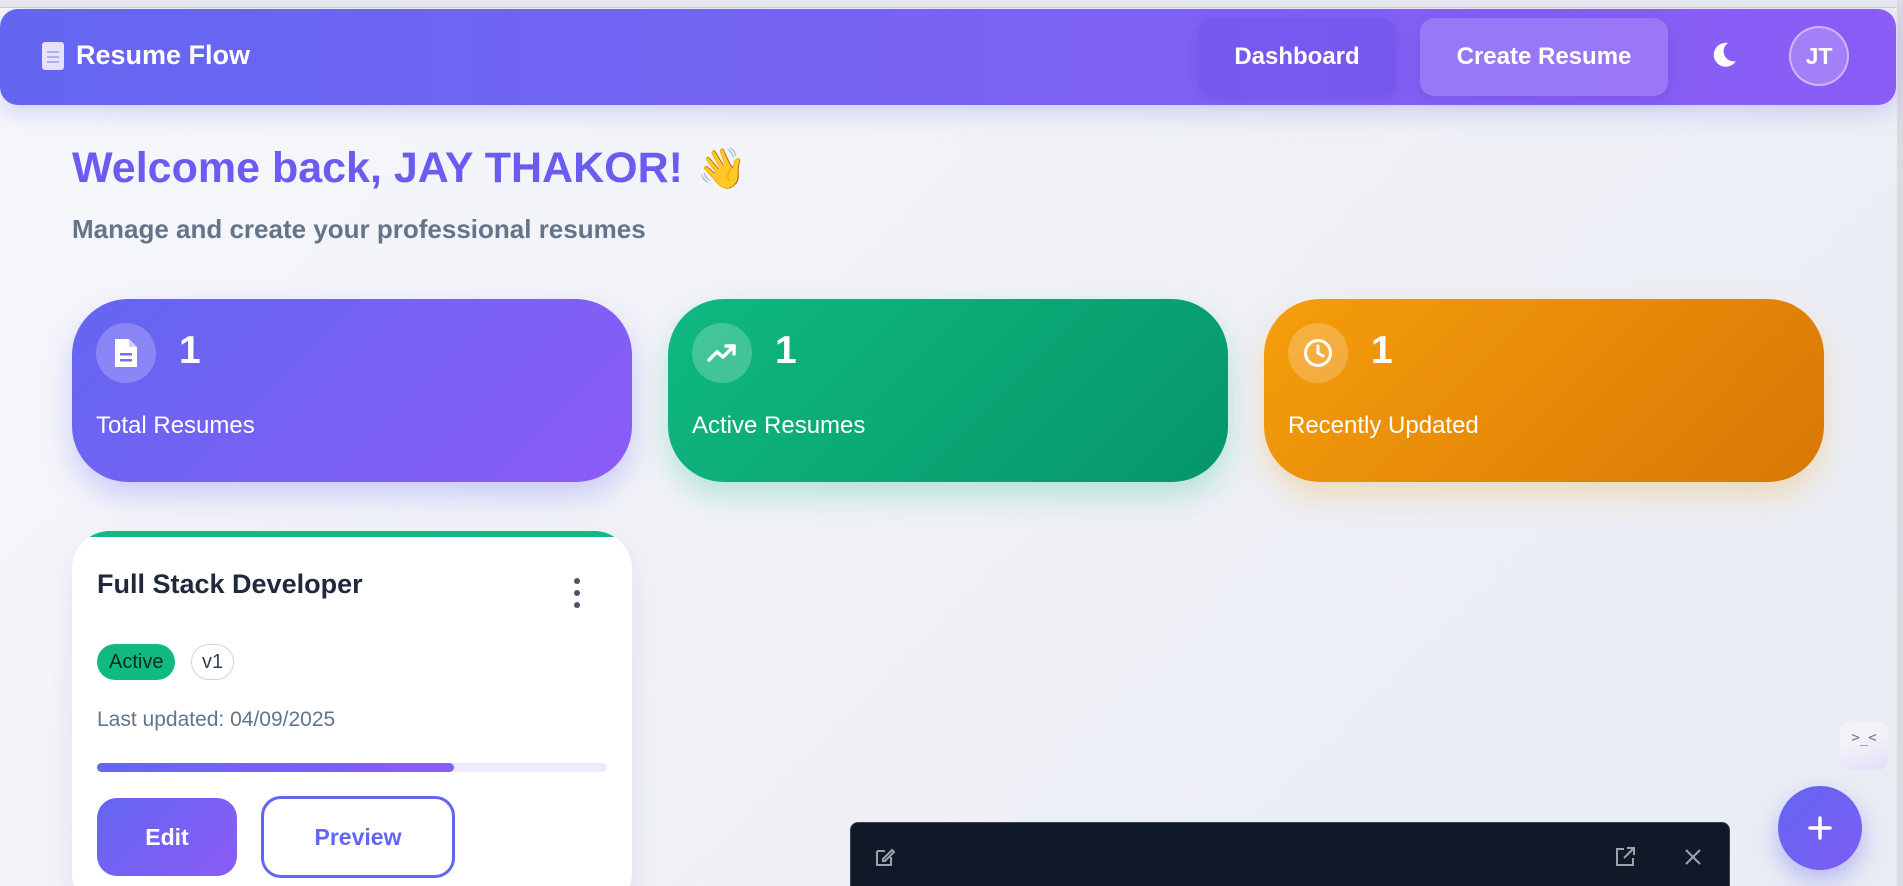  I want to click on open-external-icon, so click(1625, 857).